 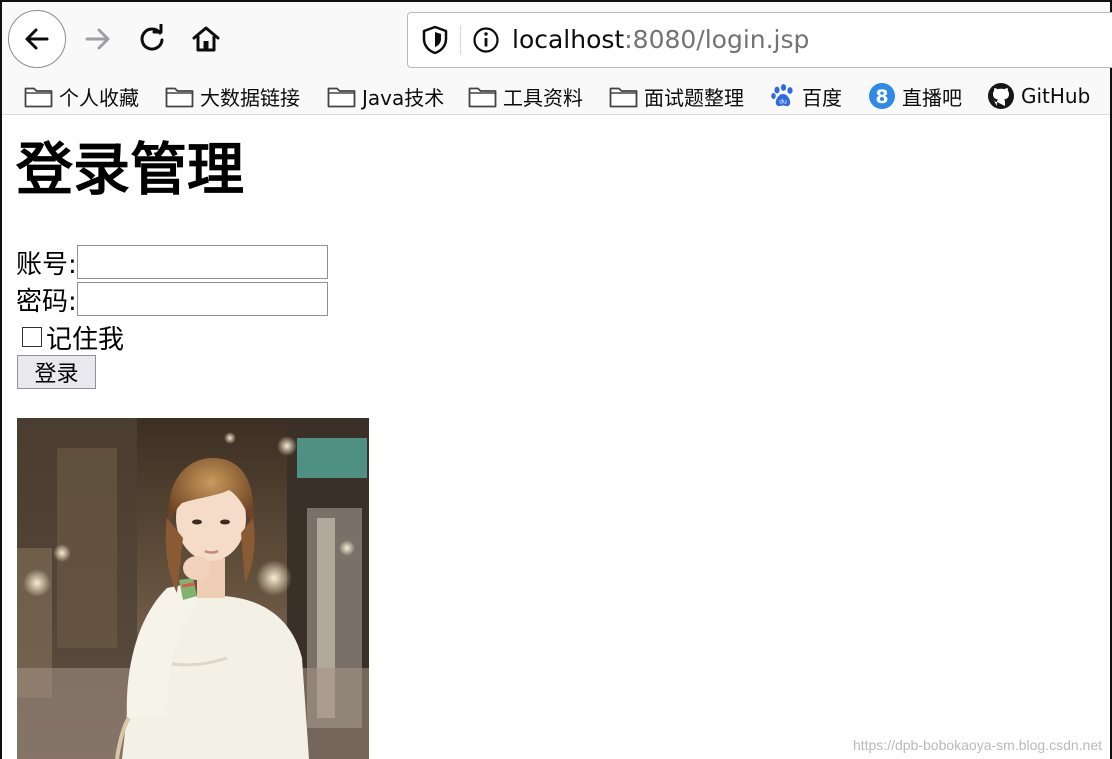 I want to click on page-title: 登录管理, so click(x=130, y=170).